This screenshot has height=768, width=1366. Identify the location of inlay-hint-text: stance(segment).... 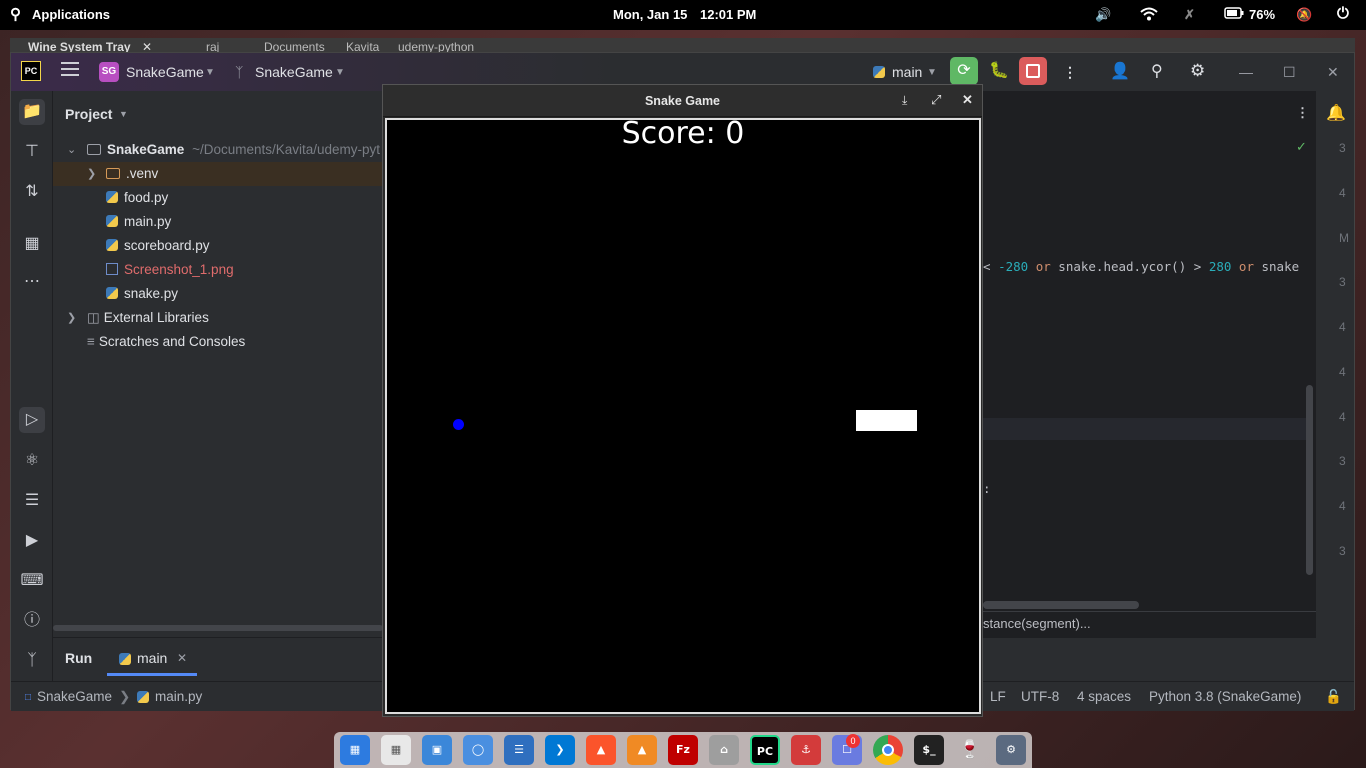
(1037, 623).